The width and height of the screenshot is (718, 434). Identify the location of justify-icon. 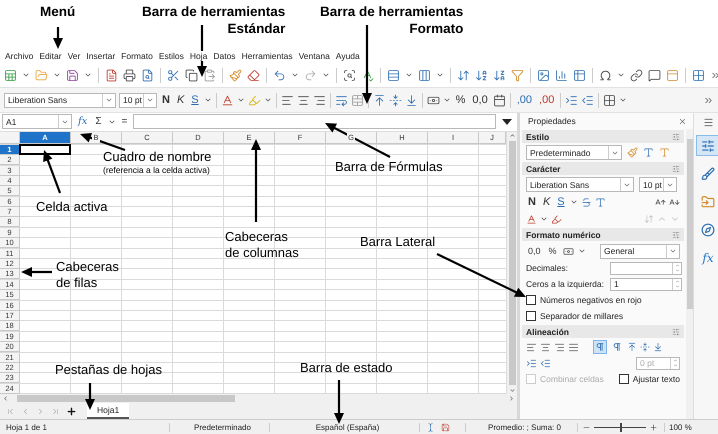
(573, 347).